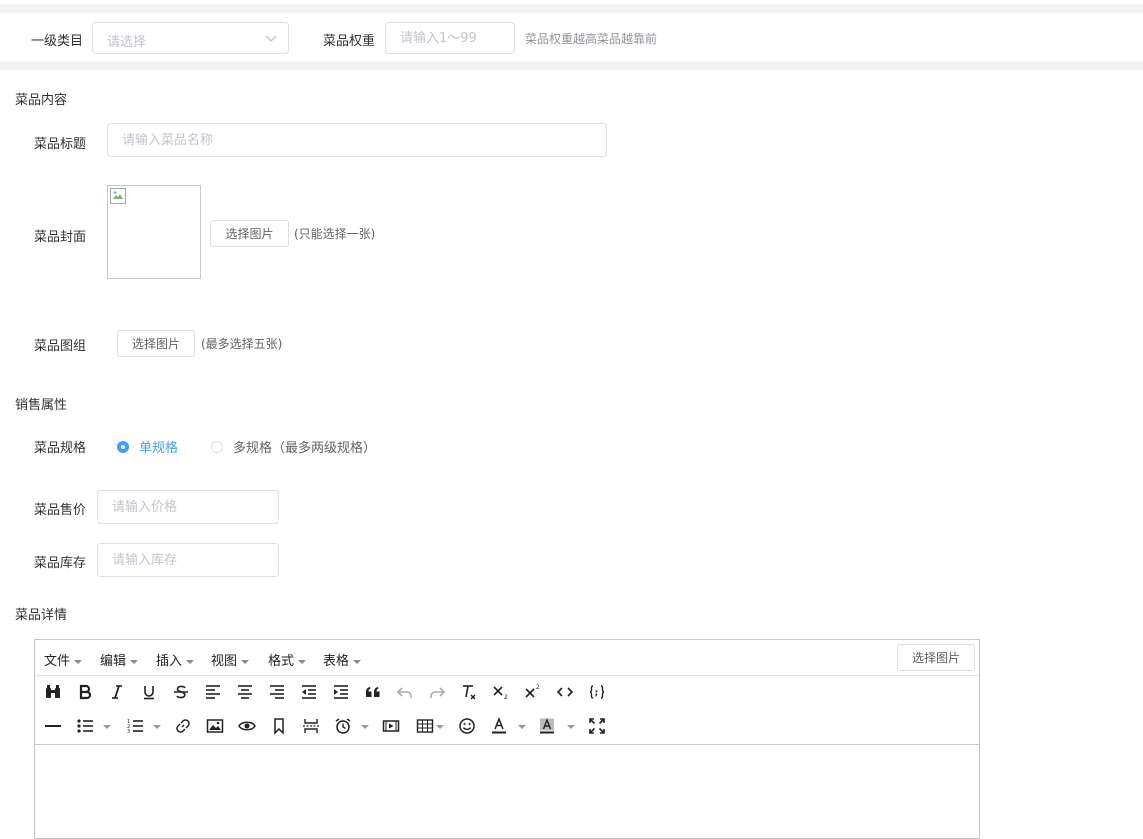 This screenshot has width=1143, height=839. I want to click on radio-label: 多规格（最多两级规格）, so click(305, 448).